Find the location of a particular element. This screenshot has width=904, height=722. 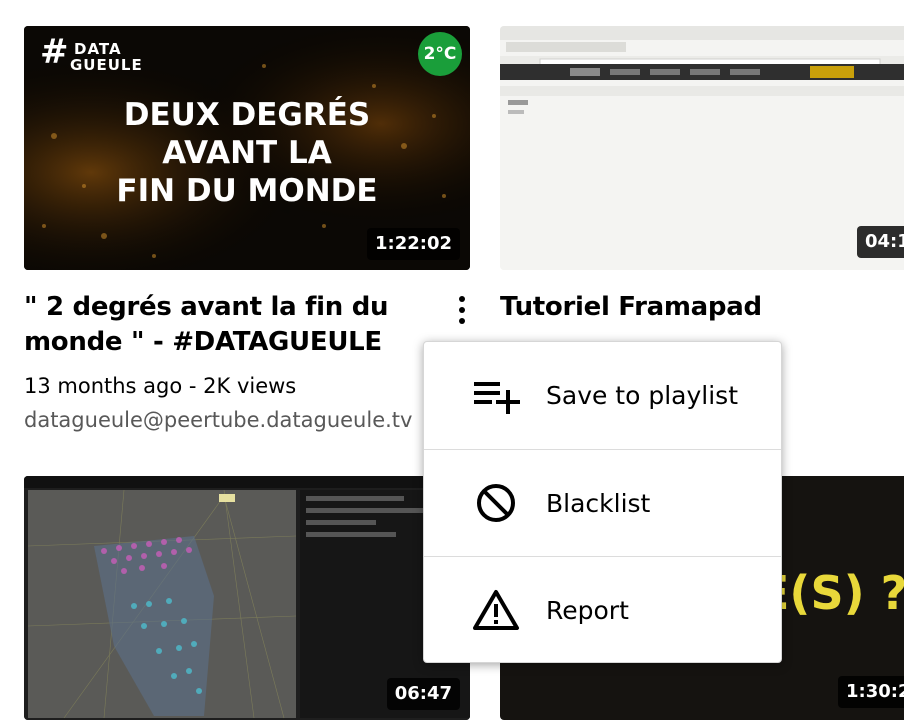

menu-item-label: Blacklist is located at coordinates (598, 503).